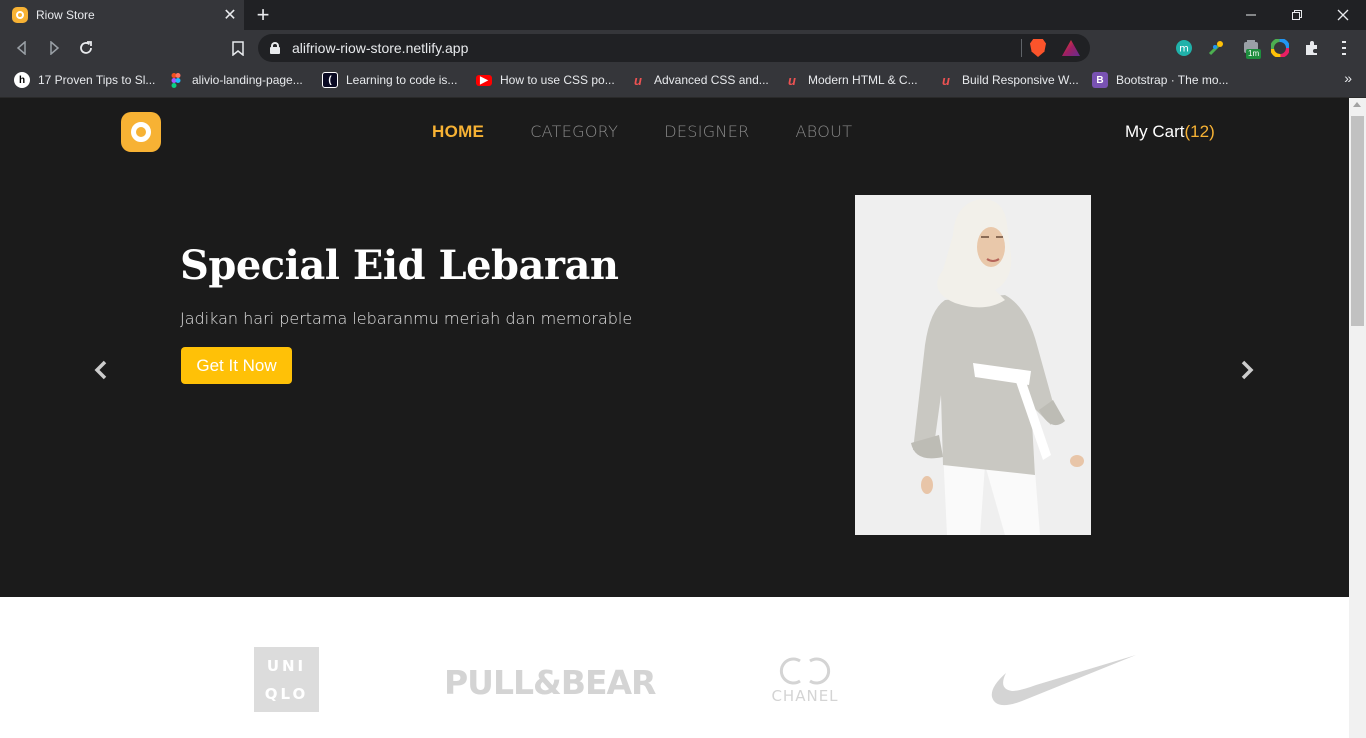  I want to click on extension-m-button: m, so click(1184, 48).